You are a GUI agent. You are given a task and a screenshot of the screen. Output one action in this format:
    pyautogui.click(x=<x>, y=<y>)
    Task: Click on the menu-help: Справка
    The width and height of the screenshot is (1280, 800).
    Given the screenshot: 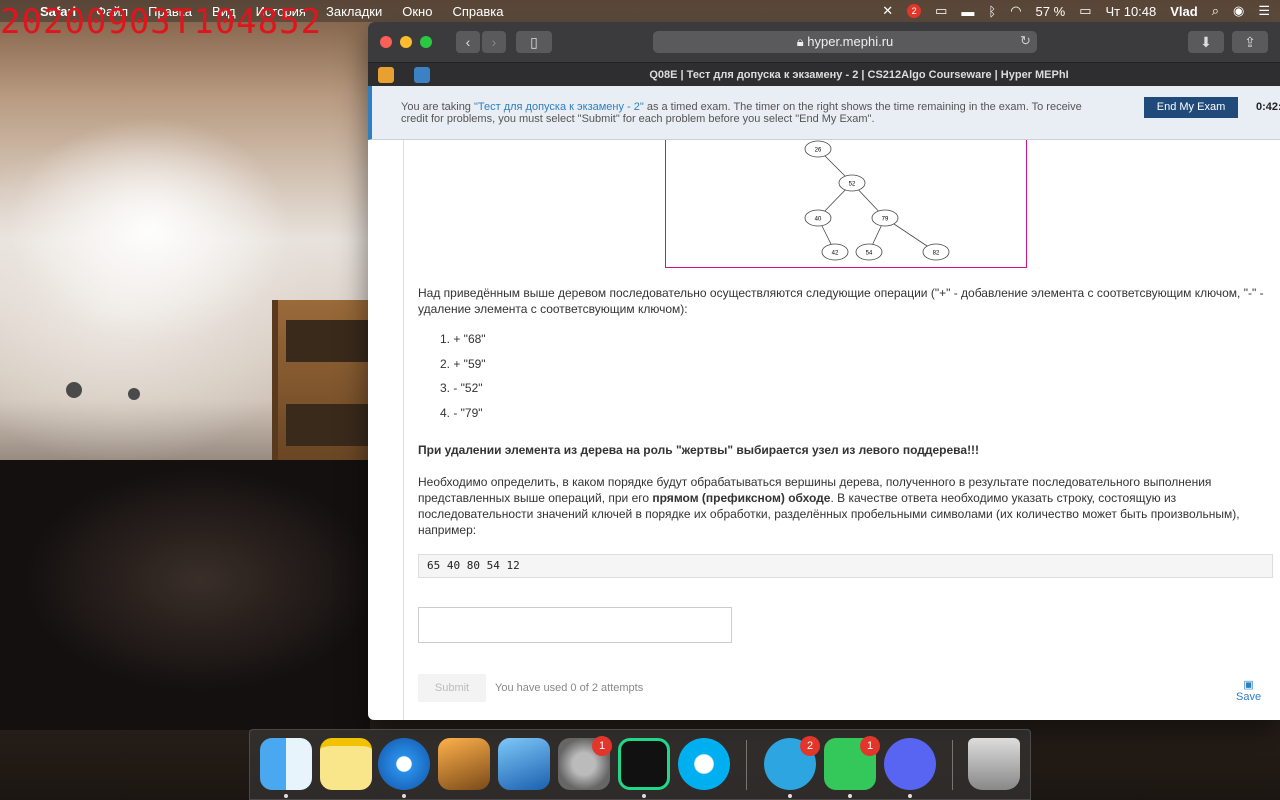 What is the action you would take?
    pyautogui.click(x=477, y=11)
    